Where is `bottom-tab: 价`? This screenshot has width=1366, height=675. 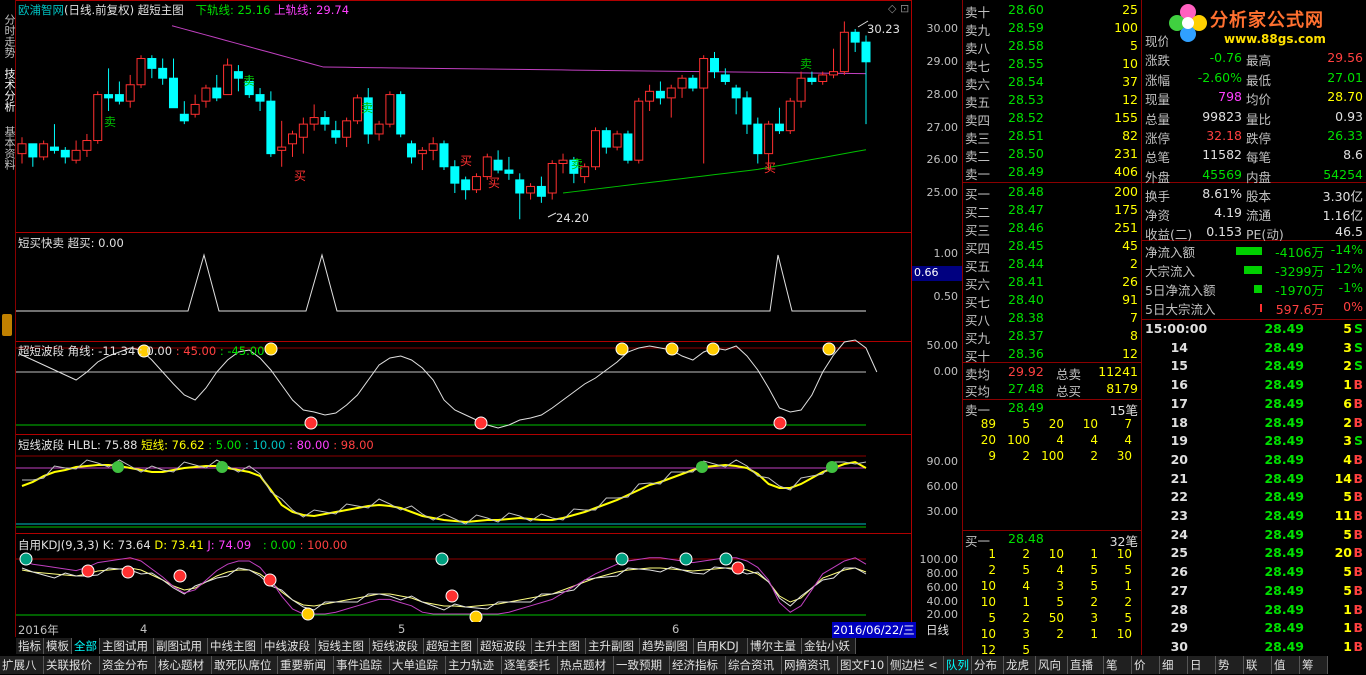 bottom-tab: 价 is located at coordinates (1146, 665).